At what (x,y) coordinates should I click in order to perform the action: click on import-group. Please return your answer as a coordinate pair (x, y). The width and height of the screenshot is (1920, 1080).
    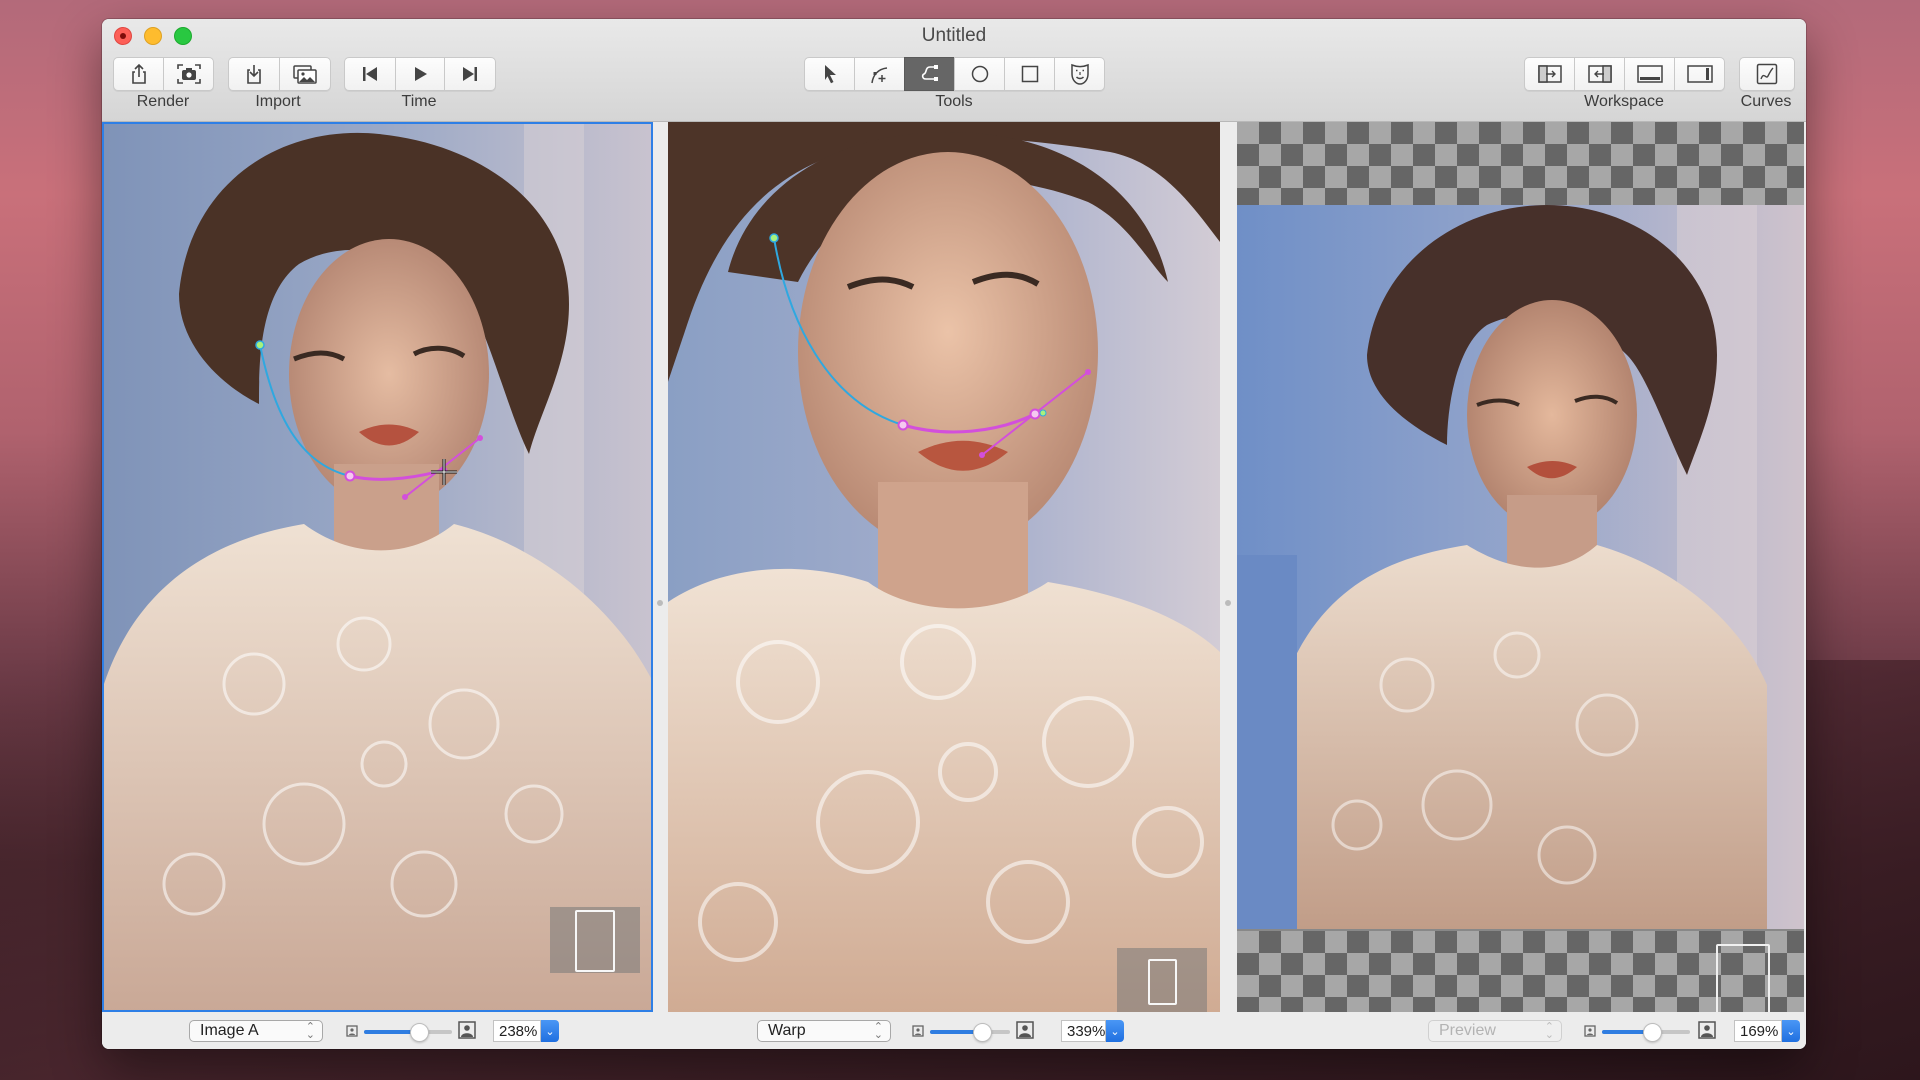
    Looking at the image, I should click on (279, 74).